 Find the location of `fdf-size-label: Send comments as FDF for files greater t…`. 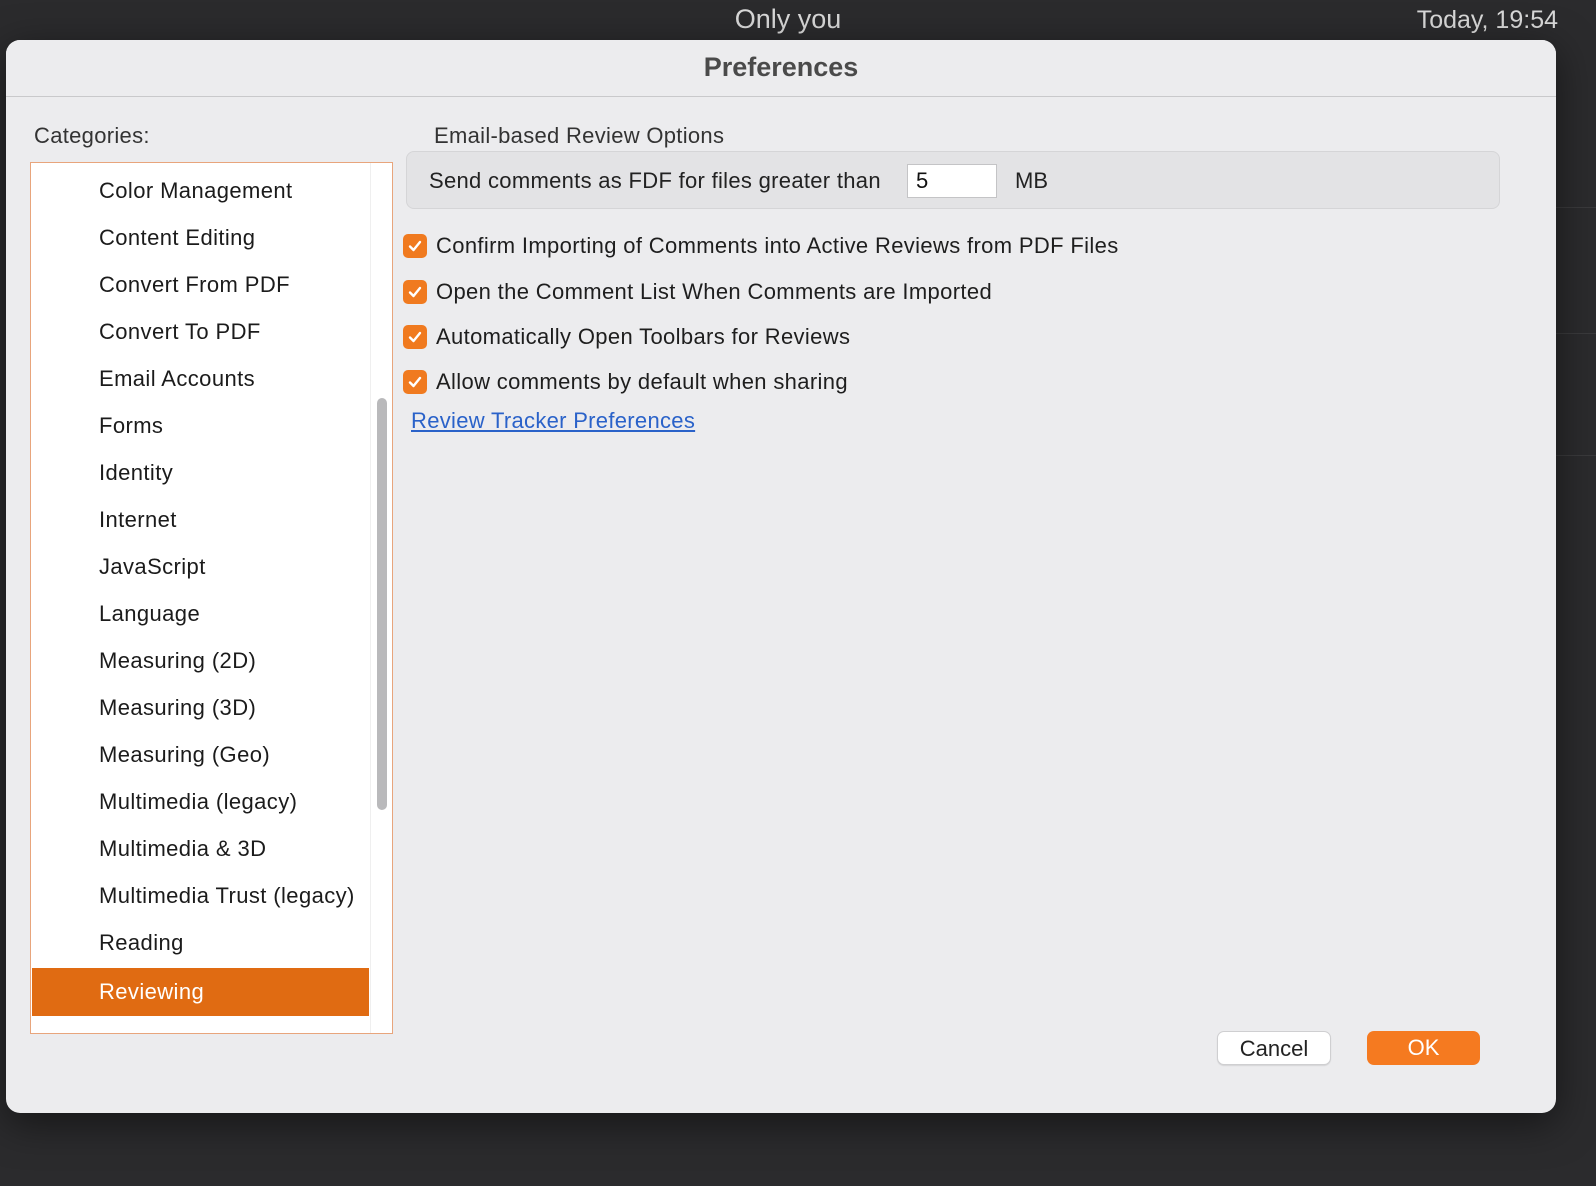

fdf-size-label: Send comments as FDF for files greater t… is located at coordinates (655, 180).